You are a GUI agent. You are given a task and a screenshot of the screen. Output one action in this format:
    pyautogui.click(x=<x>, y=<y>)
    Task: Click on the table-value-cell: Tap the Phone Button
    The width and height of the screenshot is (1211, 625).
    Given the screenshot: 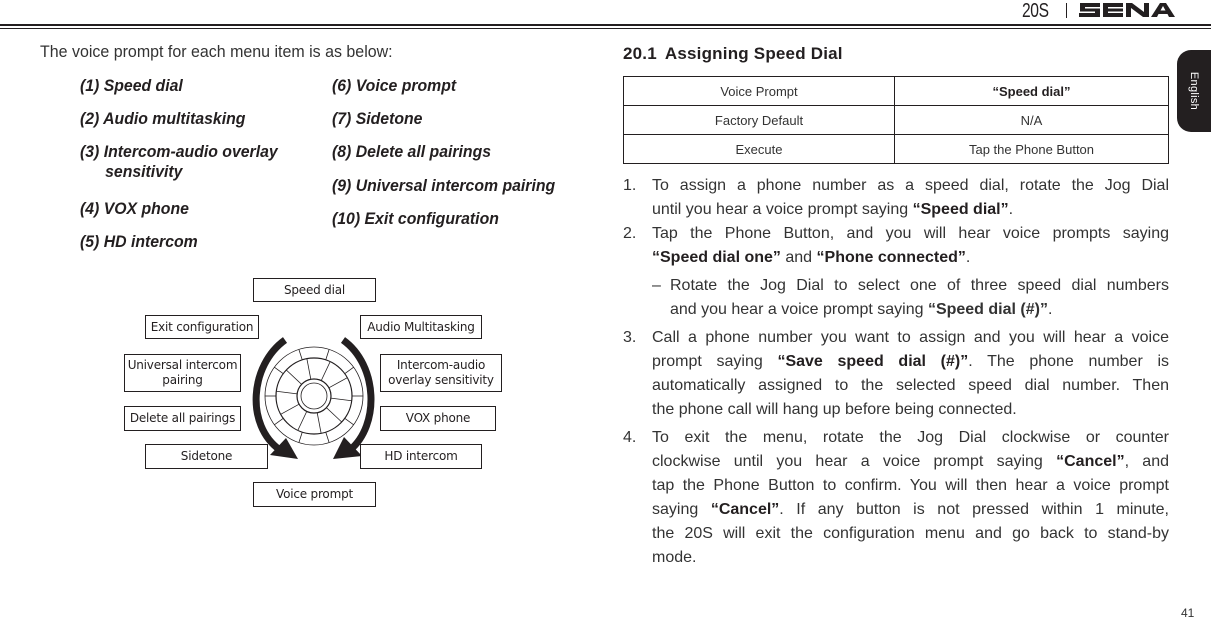 What is the action you would take?
    pyautogui.click(x=1031, y=149)
    